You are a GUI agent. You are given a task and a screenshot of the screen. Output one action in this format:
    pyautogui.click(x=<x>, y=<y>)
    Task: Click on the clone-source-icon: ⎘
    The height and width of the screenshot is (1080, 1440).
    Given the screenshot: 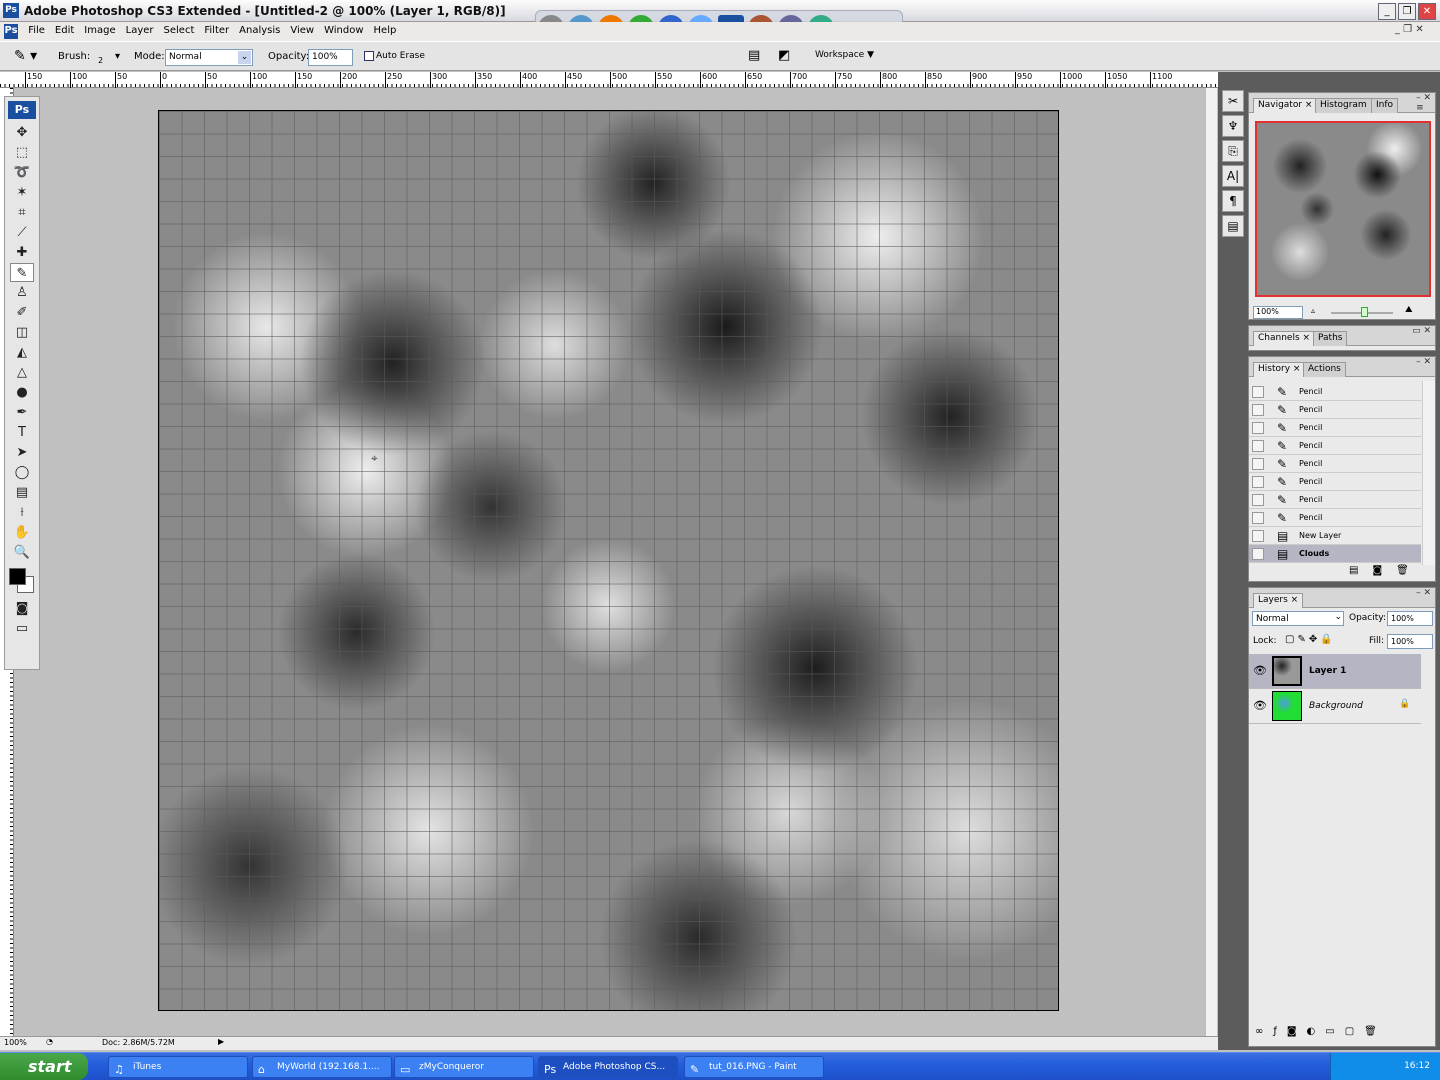 What is the action you would take?
    pyautogui.click(x=1233, y=151)
    